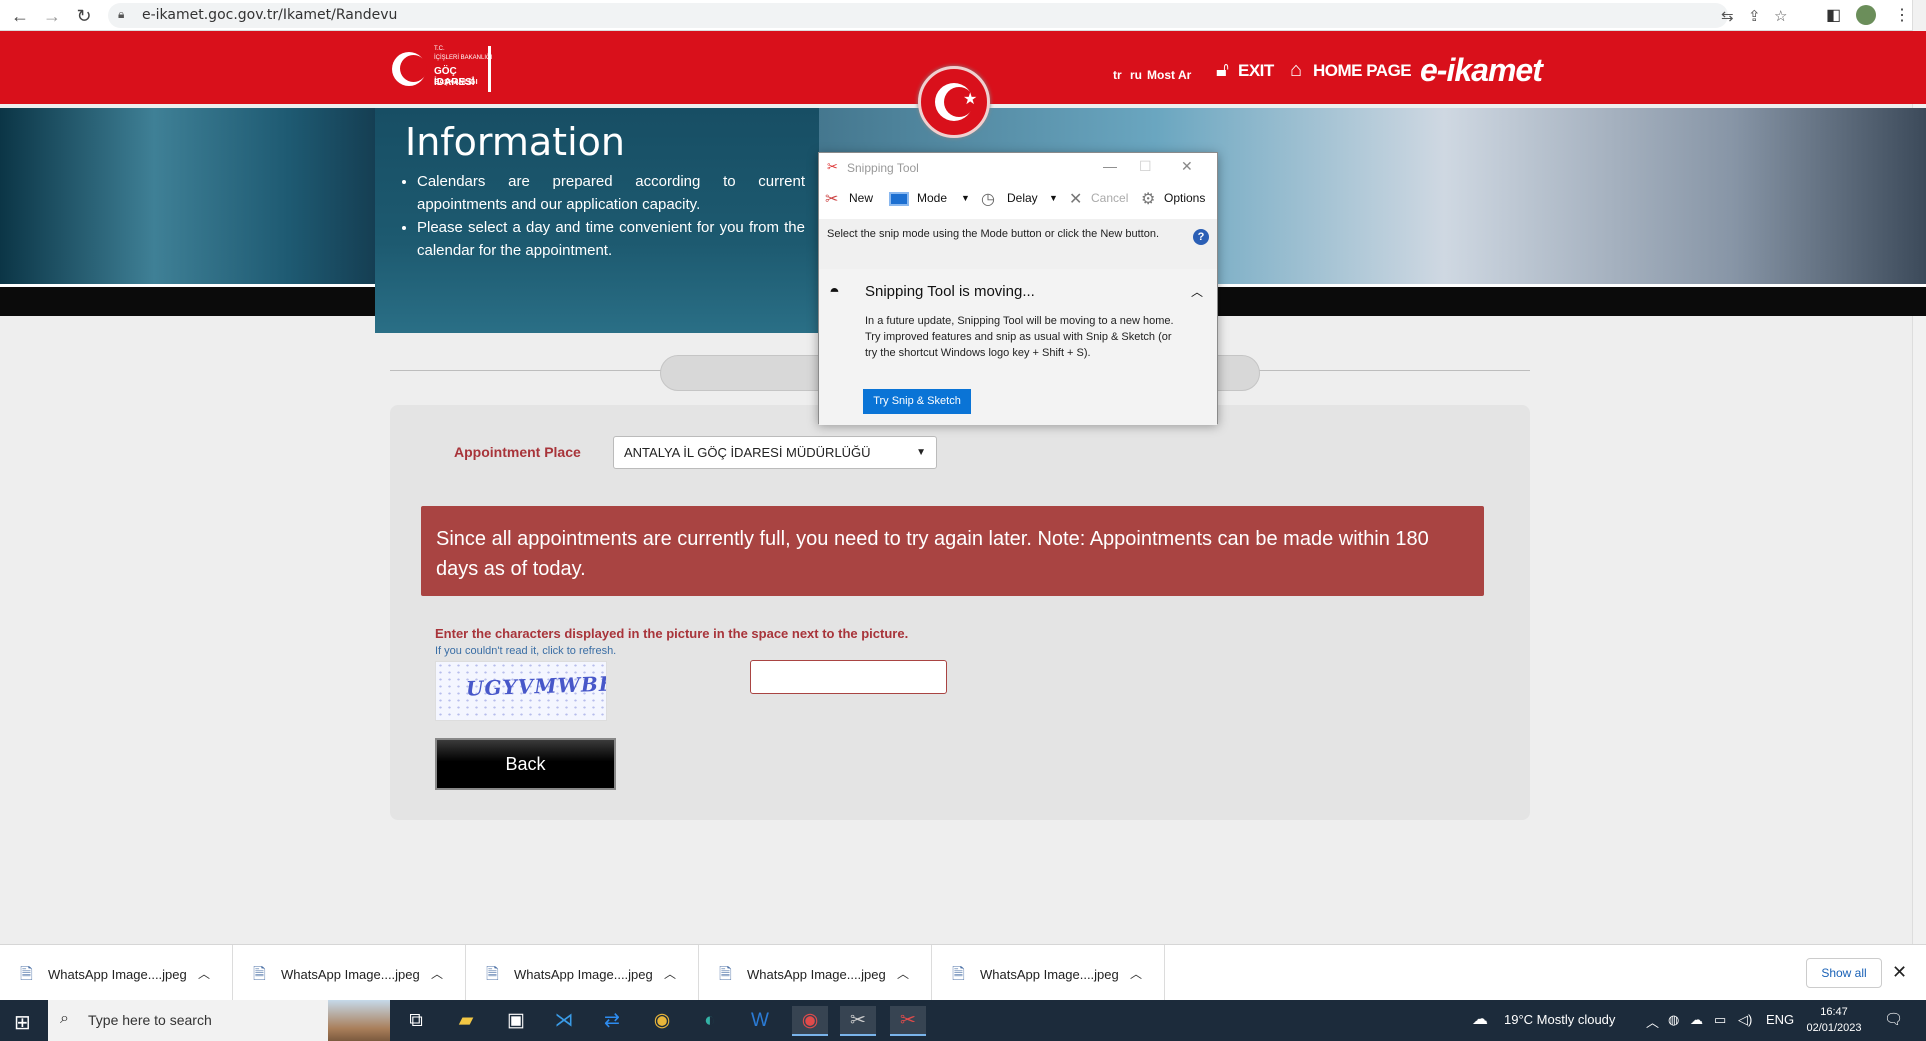 This screenshot has height=1041, width=1926. Describe the element at coordinates (150, 1020) in the screenshot. I see `search-placeholder: Type here to search` at that location.